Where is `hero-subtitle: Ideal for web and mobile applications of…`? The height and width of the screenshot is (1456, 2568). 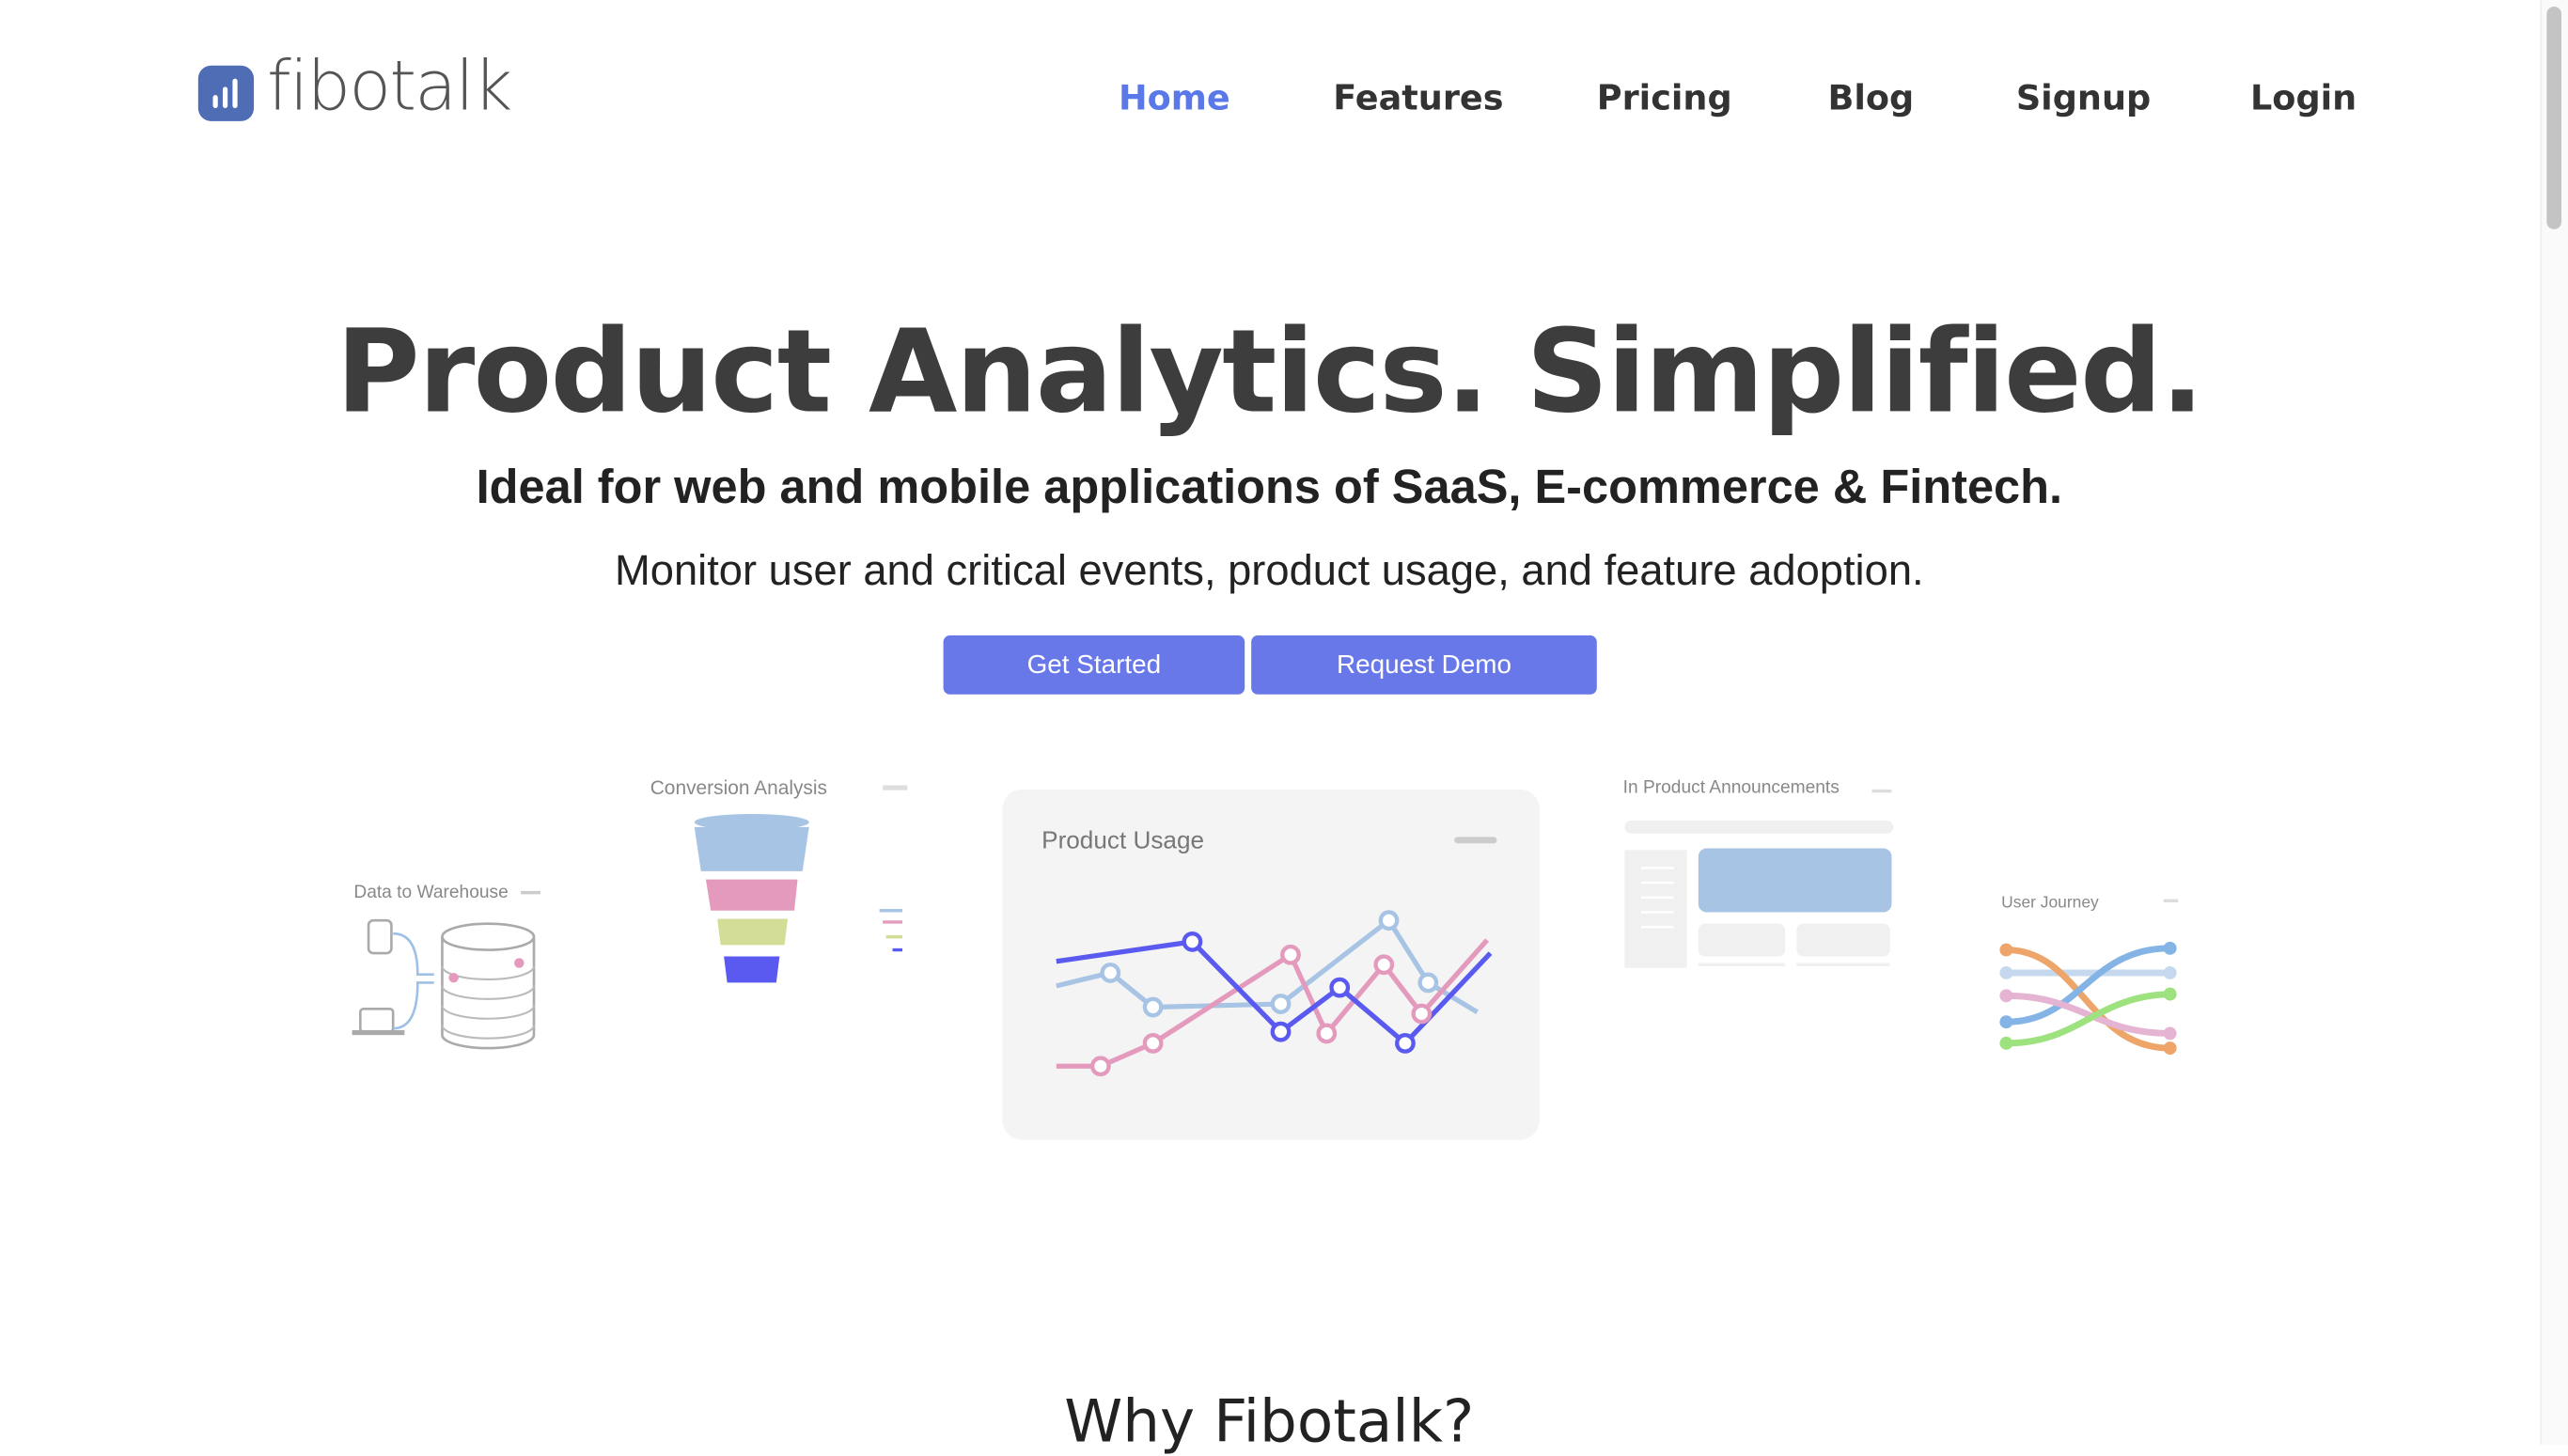
hero-subtitle: Ideal for web and mobile applications of… is located at coordinates (1269, 489).